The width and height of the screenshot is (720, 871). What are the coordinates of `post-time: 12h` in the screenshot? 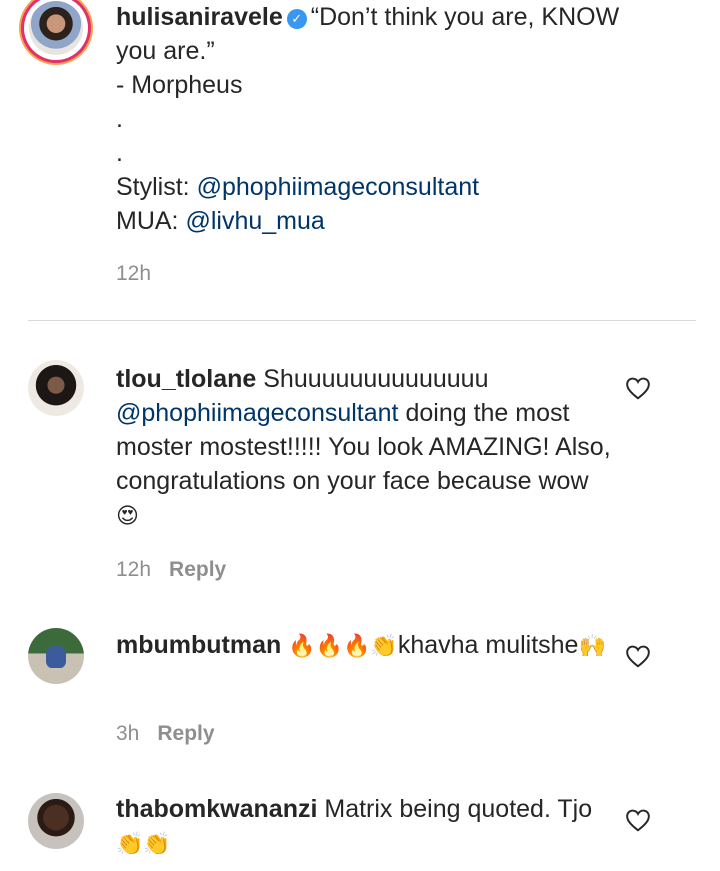 It's located at (134, 273).